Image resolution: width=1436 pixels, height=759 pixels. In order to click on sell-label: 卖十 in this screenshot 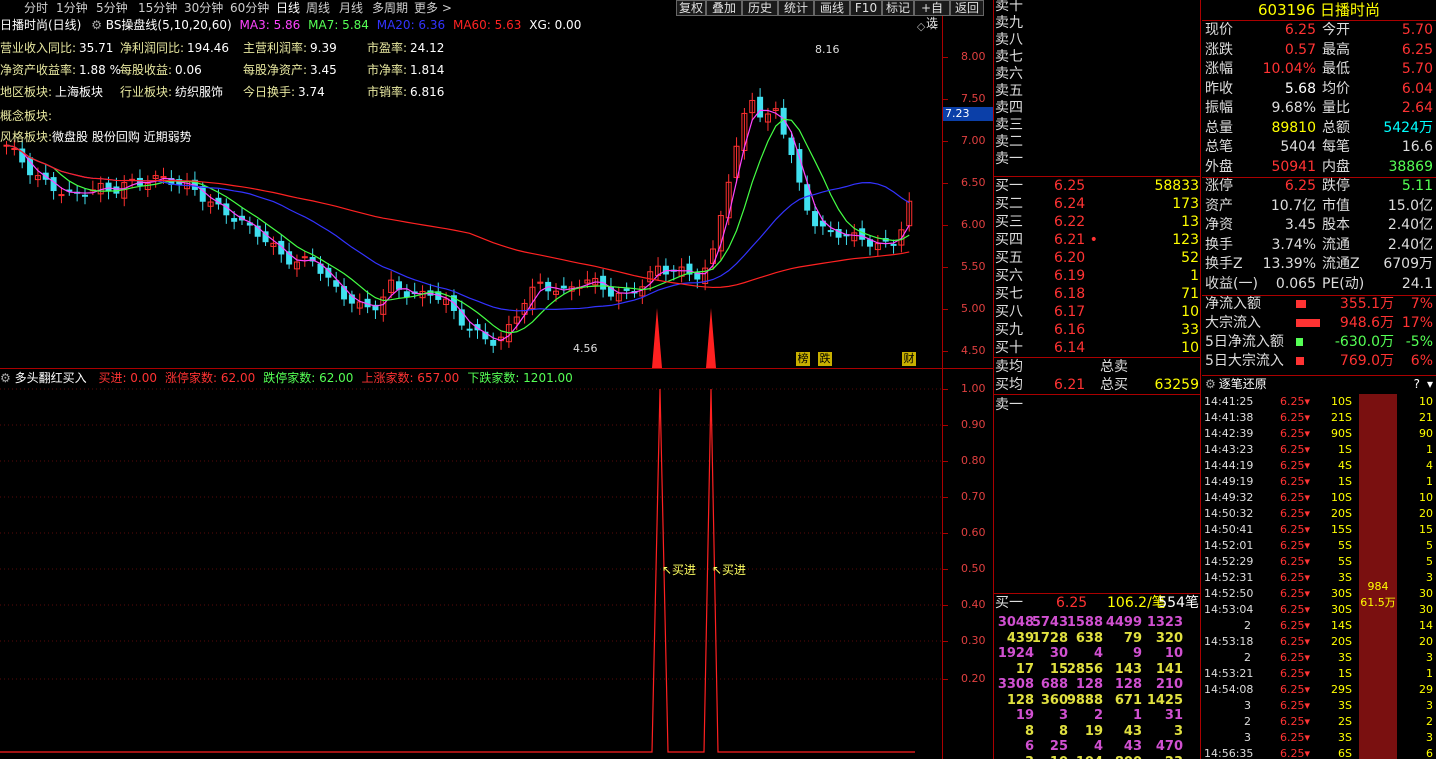, I will do `click(1009, 7)`.